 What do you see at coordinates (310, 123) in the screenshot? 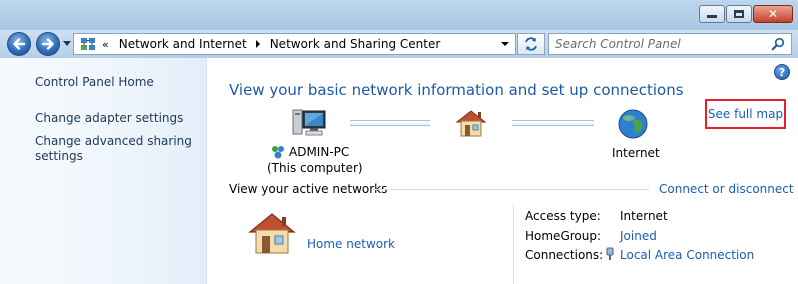
I see `computer-icon` at bounding box center [310, 123].